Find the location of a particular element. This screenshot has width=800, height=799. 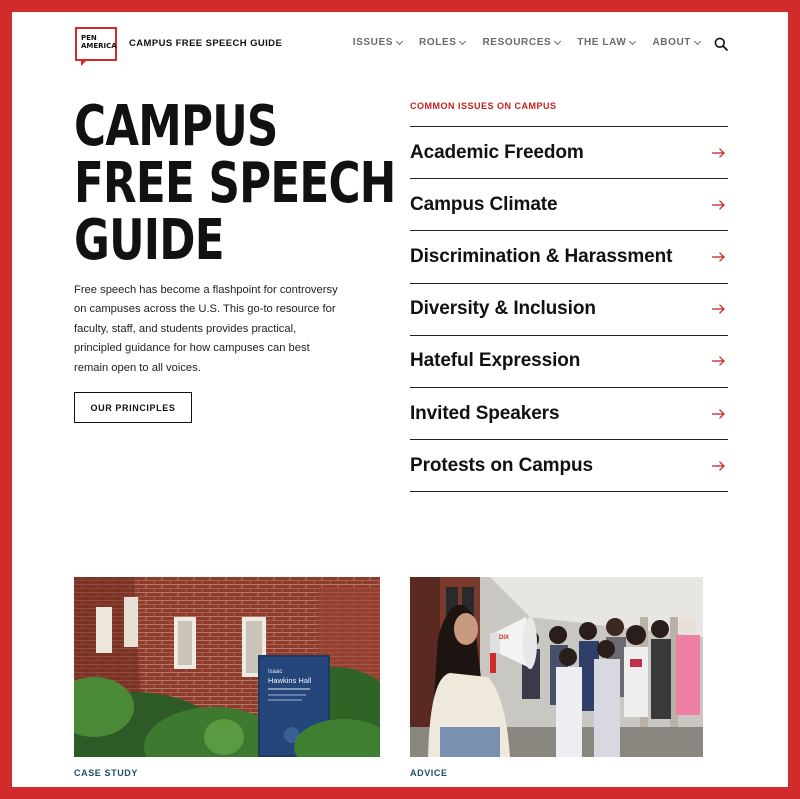

our-principles-button: OUR PRINCIPLES is located at coordinates (133, 407).